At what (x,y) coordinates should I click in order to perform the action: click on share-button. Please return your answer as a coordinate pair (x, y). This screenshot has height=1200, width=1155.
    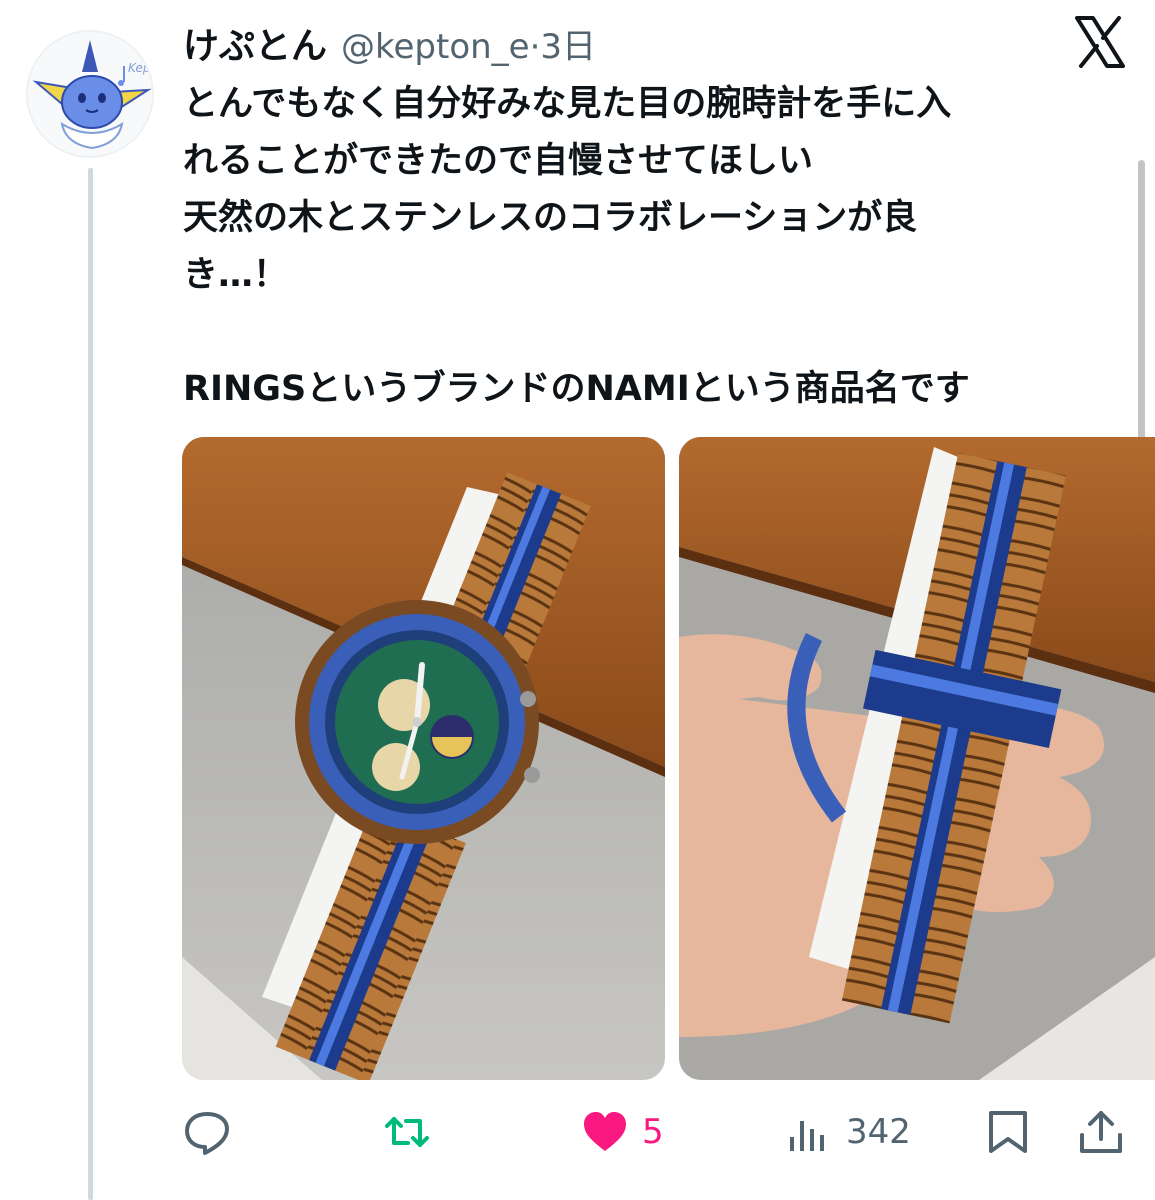
    Looking at the image, I should click on (1101, 1132).